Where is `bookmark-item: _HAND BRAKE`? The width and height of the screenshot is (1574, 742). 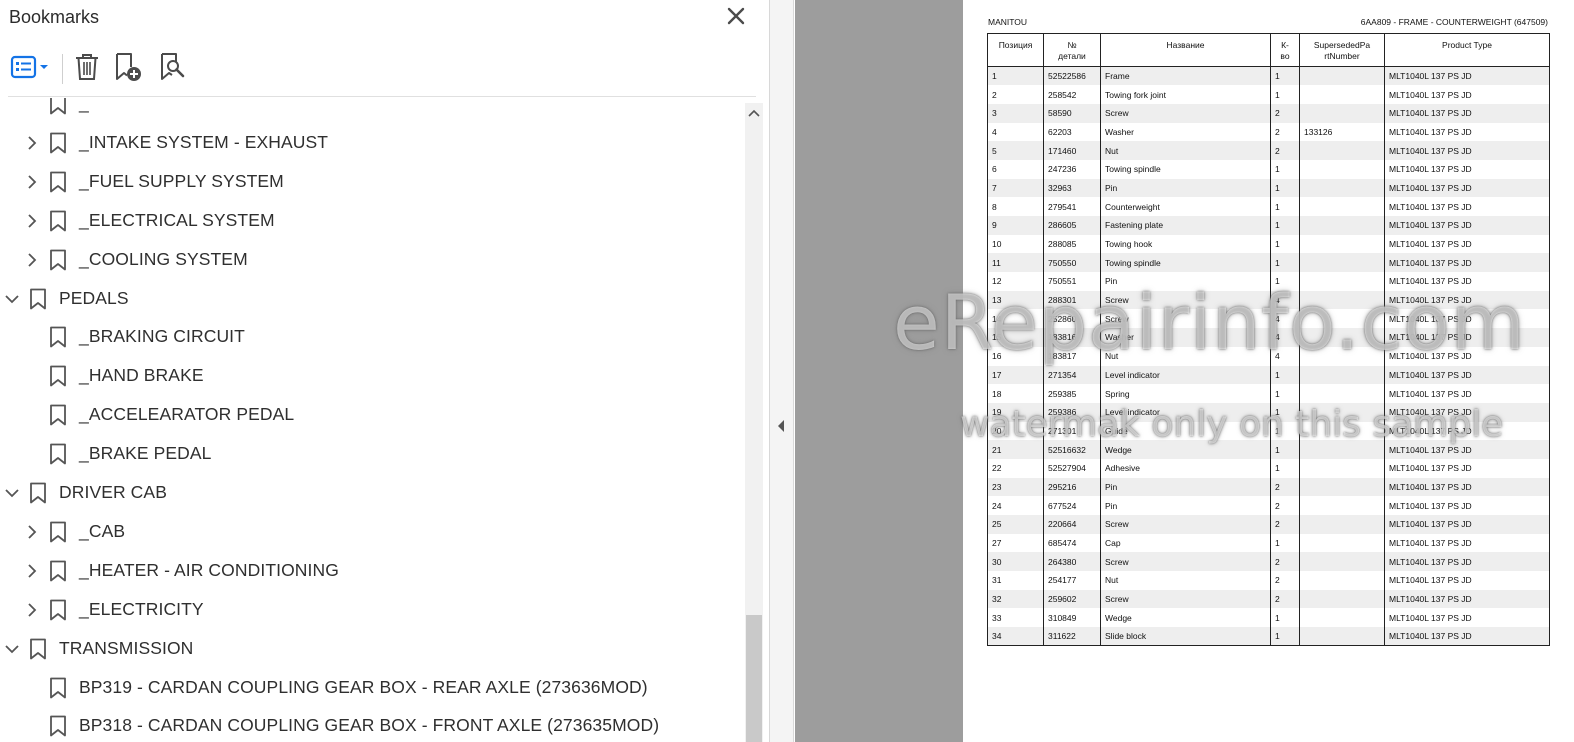
bookmark-item: _HAND BRAKE is located at coordinates (372, 375).